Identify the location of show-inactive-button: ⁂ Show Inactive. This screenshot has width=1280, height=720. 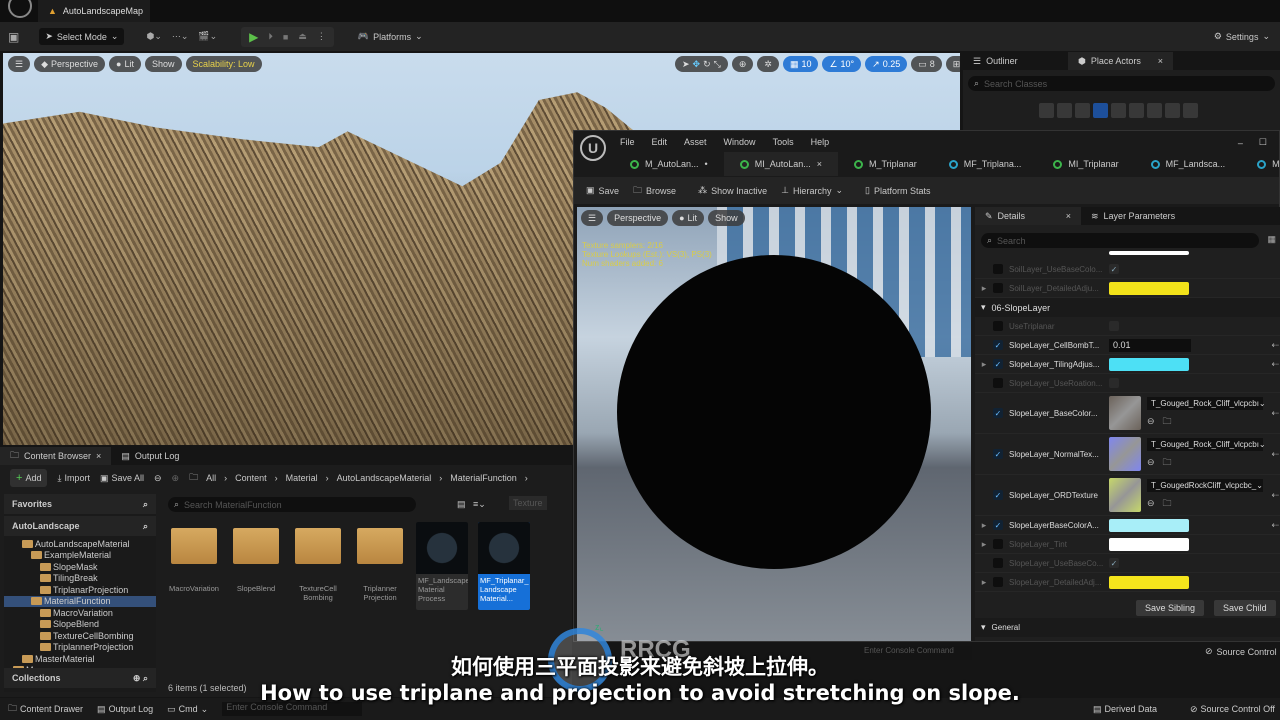
(732, 190).